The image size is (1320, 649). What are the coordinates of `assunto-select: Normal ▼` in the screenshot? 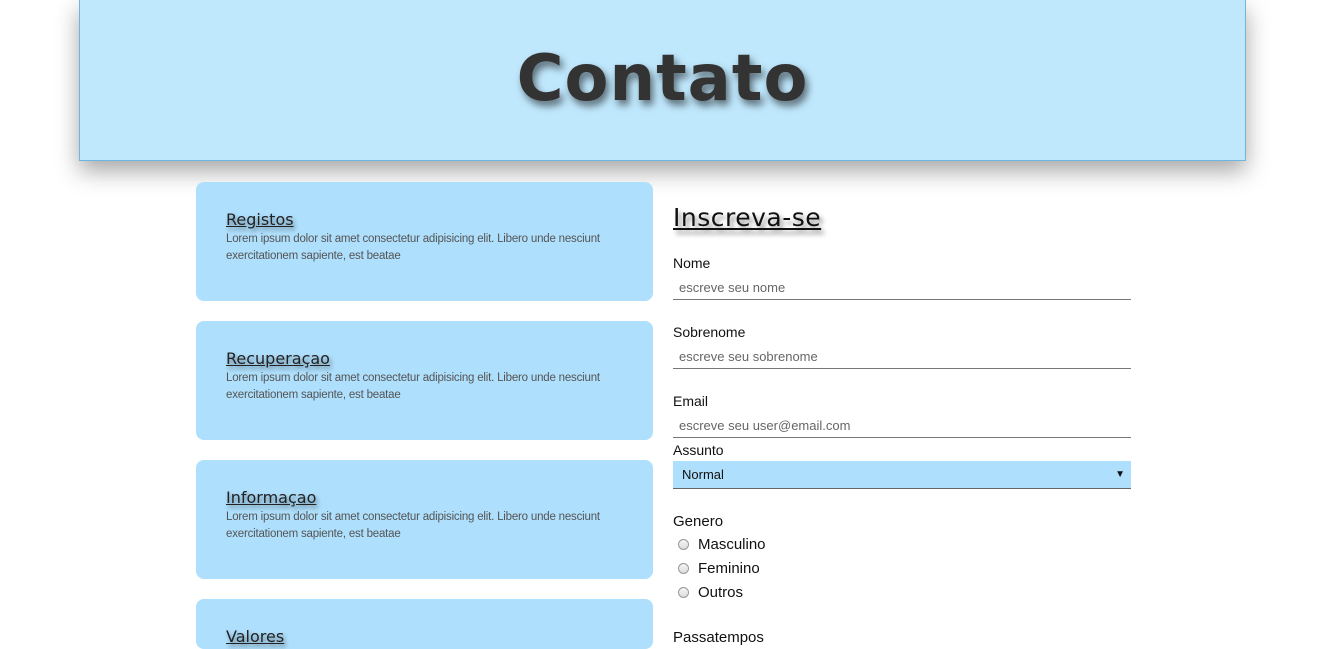 It's located at (902, 475).